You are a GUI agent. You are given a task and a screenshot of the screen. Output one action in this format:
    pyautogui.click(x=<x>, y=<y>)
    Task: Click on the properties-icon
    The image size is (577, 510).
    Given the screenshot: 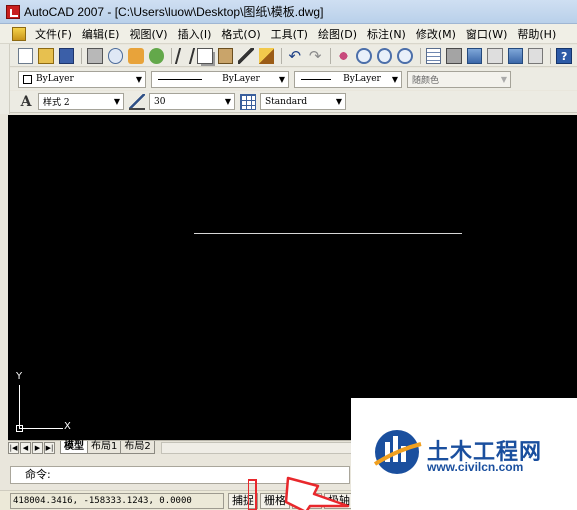 What is the action you would take?
    pyautogui.click(x=433, y=55)
    